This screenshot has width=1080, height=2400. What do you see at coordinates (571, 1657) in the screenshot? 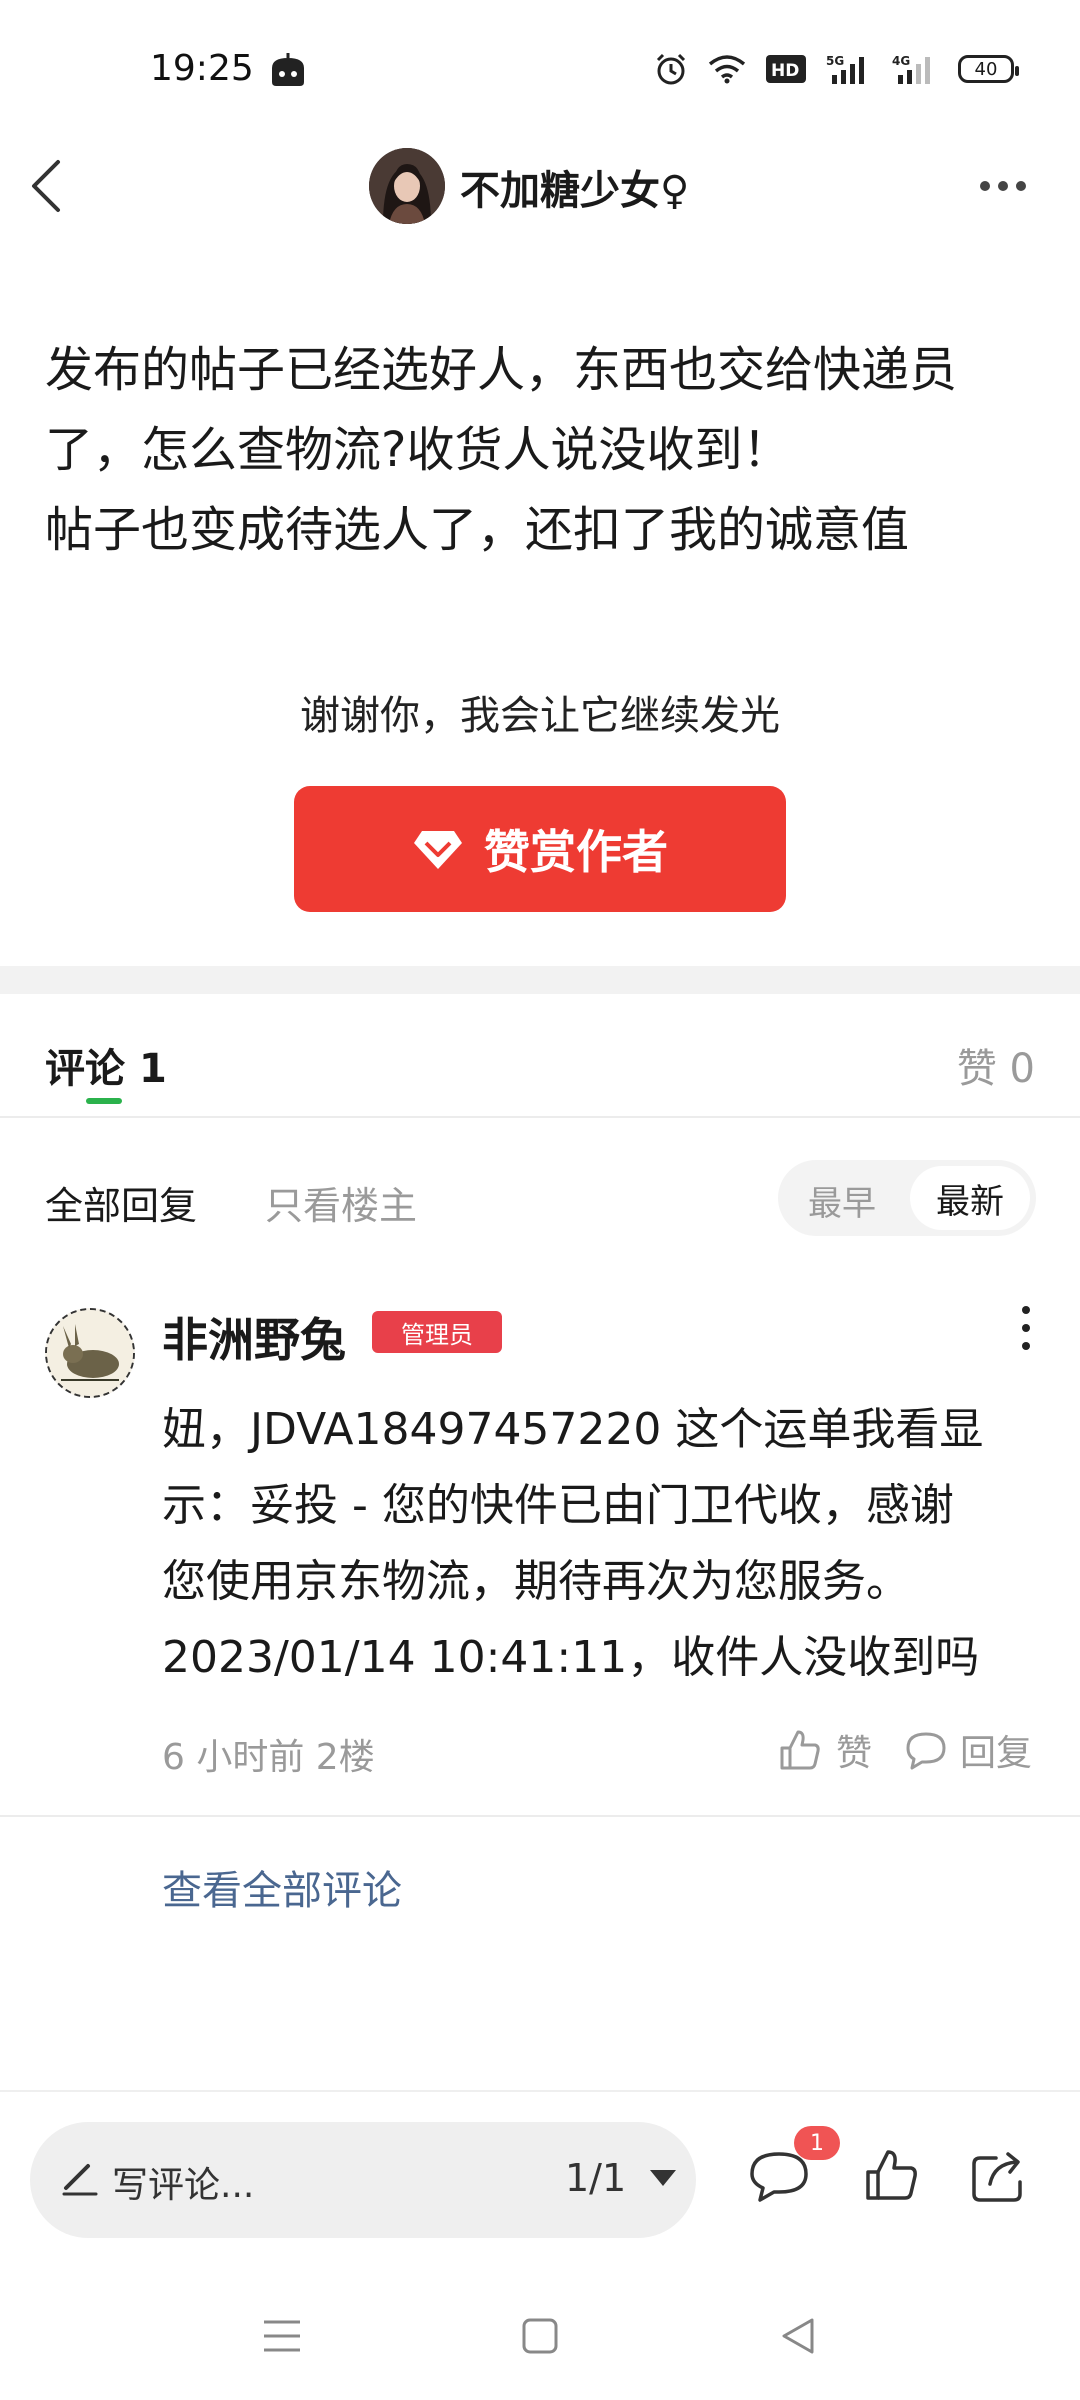
I see `comment-line: 2023/01/14 10:41:11，收件人没收到吗` at bounding box center [571, 1657].